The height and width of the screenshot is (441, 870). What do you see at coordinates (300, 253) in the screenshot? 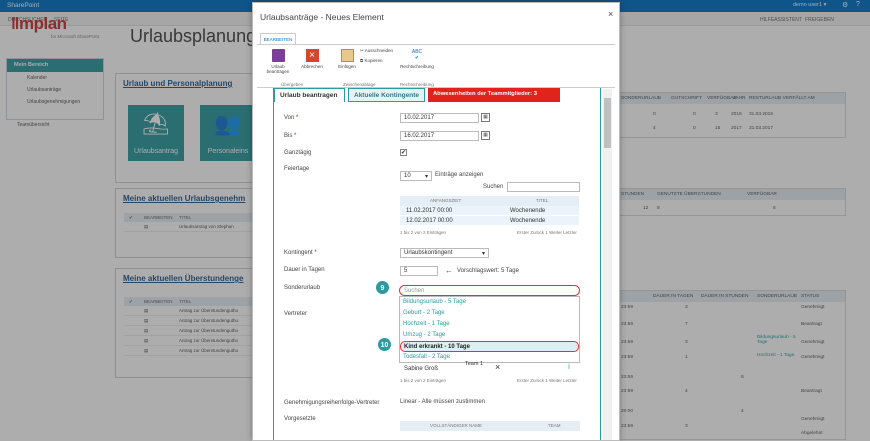
I see `kontingent-label: Kontingent *` at bounding box center [300, 253].